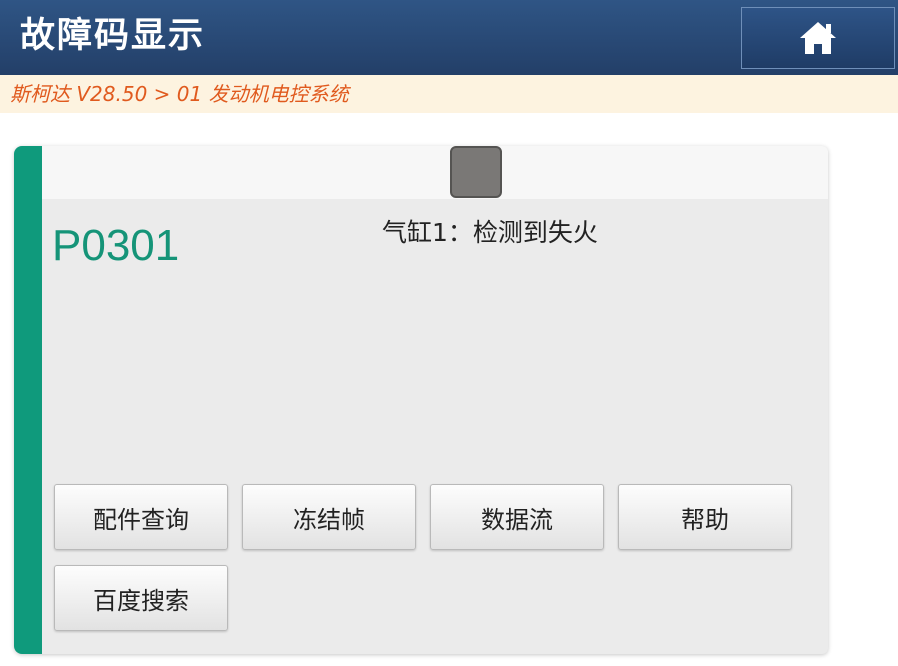 The height and width of the screenshot is (666, 898). Describe the element at coordinates (435, 172) in the screenshot. I see `card-top-strip` at that location.